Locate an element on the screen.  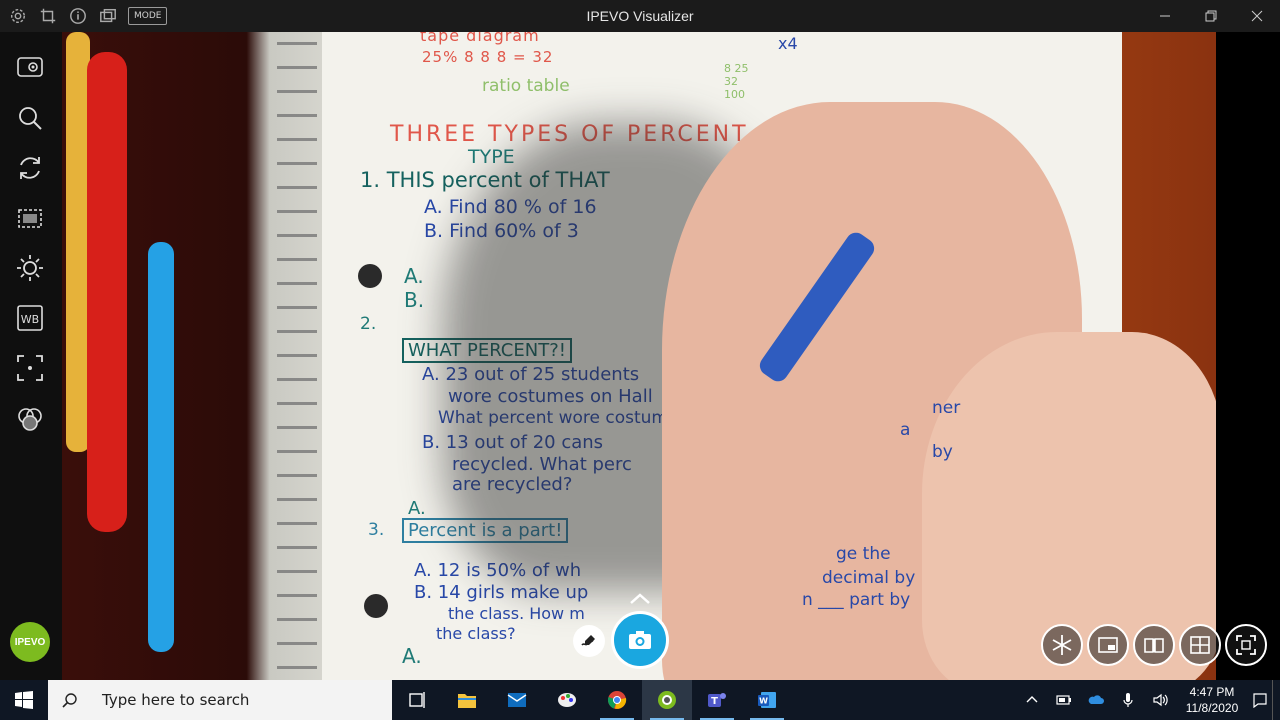
note-answer2: A. is located at coordinates (417, 508).